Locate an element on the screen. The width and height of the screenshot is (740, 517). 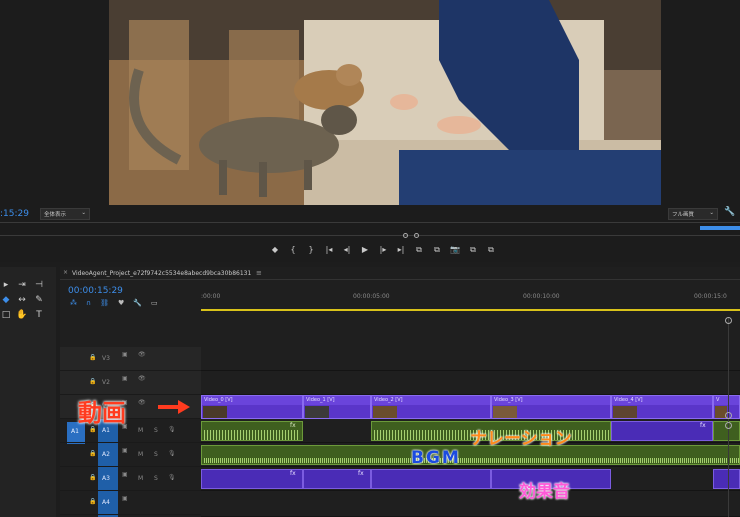
annotation-video: 動画 is located at coordinates (102, 413).